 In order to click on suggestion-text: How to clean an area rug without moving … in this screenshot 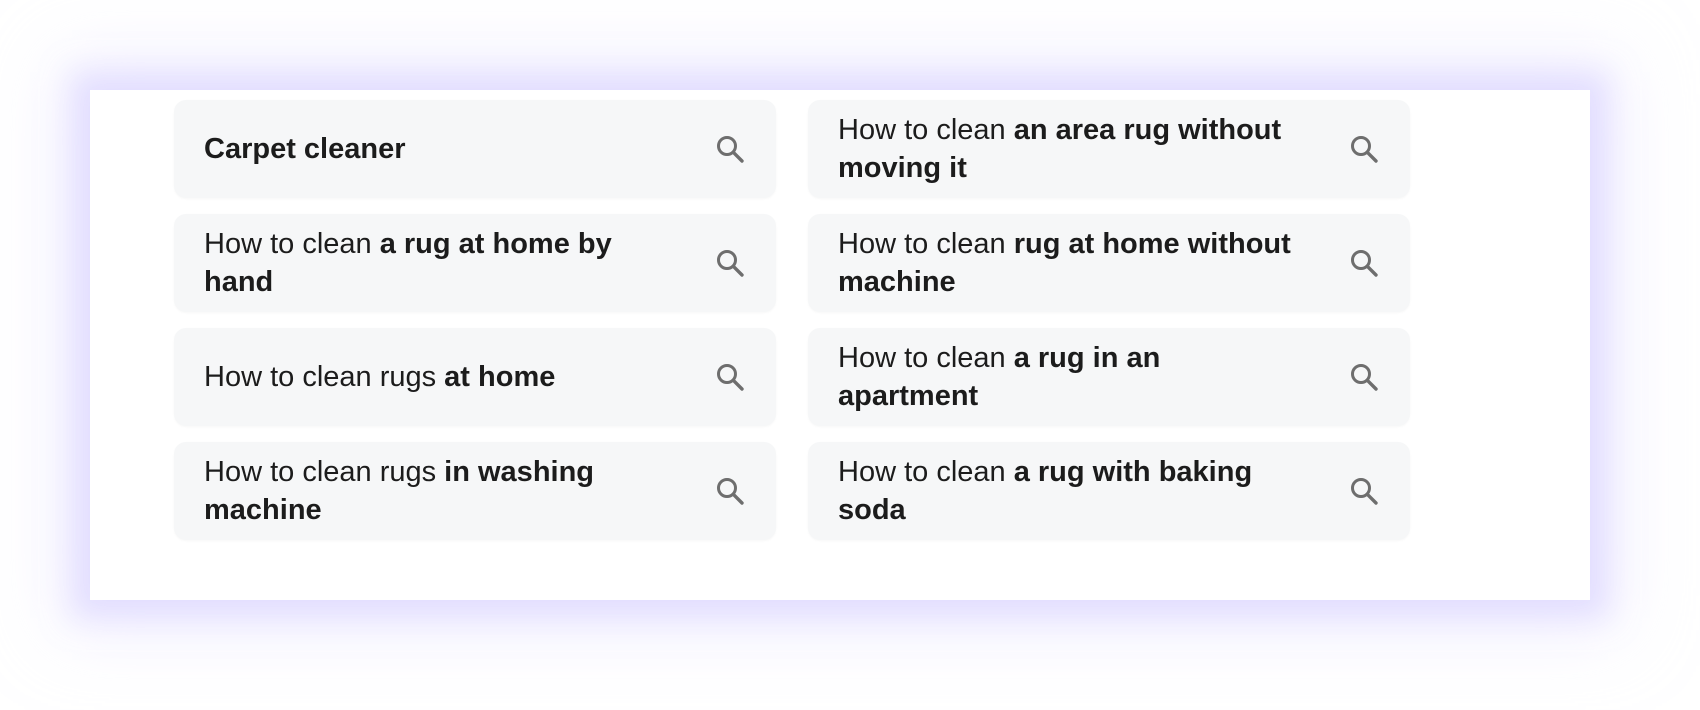, I will do `click(1093, 149)`.